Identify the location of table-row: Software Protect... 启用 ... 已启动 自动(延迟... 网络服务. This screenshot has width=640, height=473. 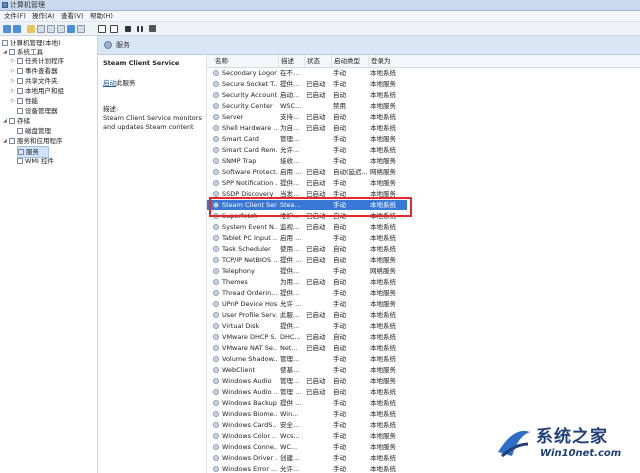
(307, 172).